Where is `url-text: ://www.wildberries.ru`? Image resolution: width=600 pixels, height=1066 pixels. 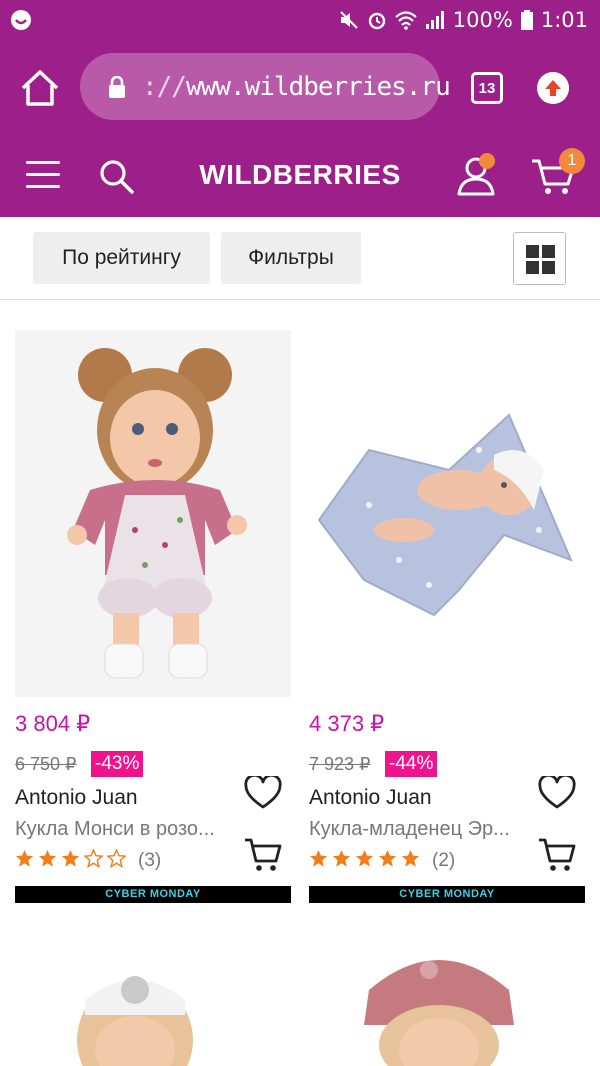
url-text: ://www.wildberries.ru is located at coordinates (296, 87).